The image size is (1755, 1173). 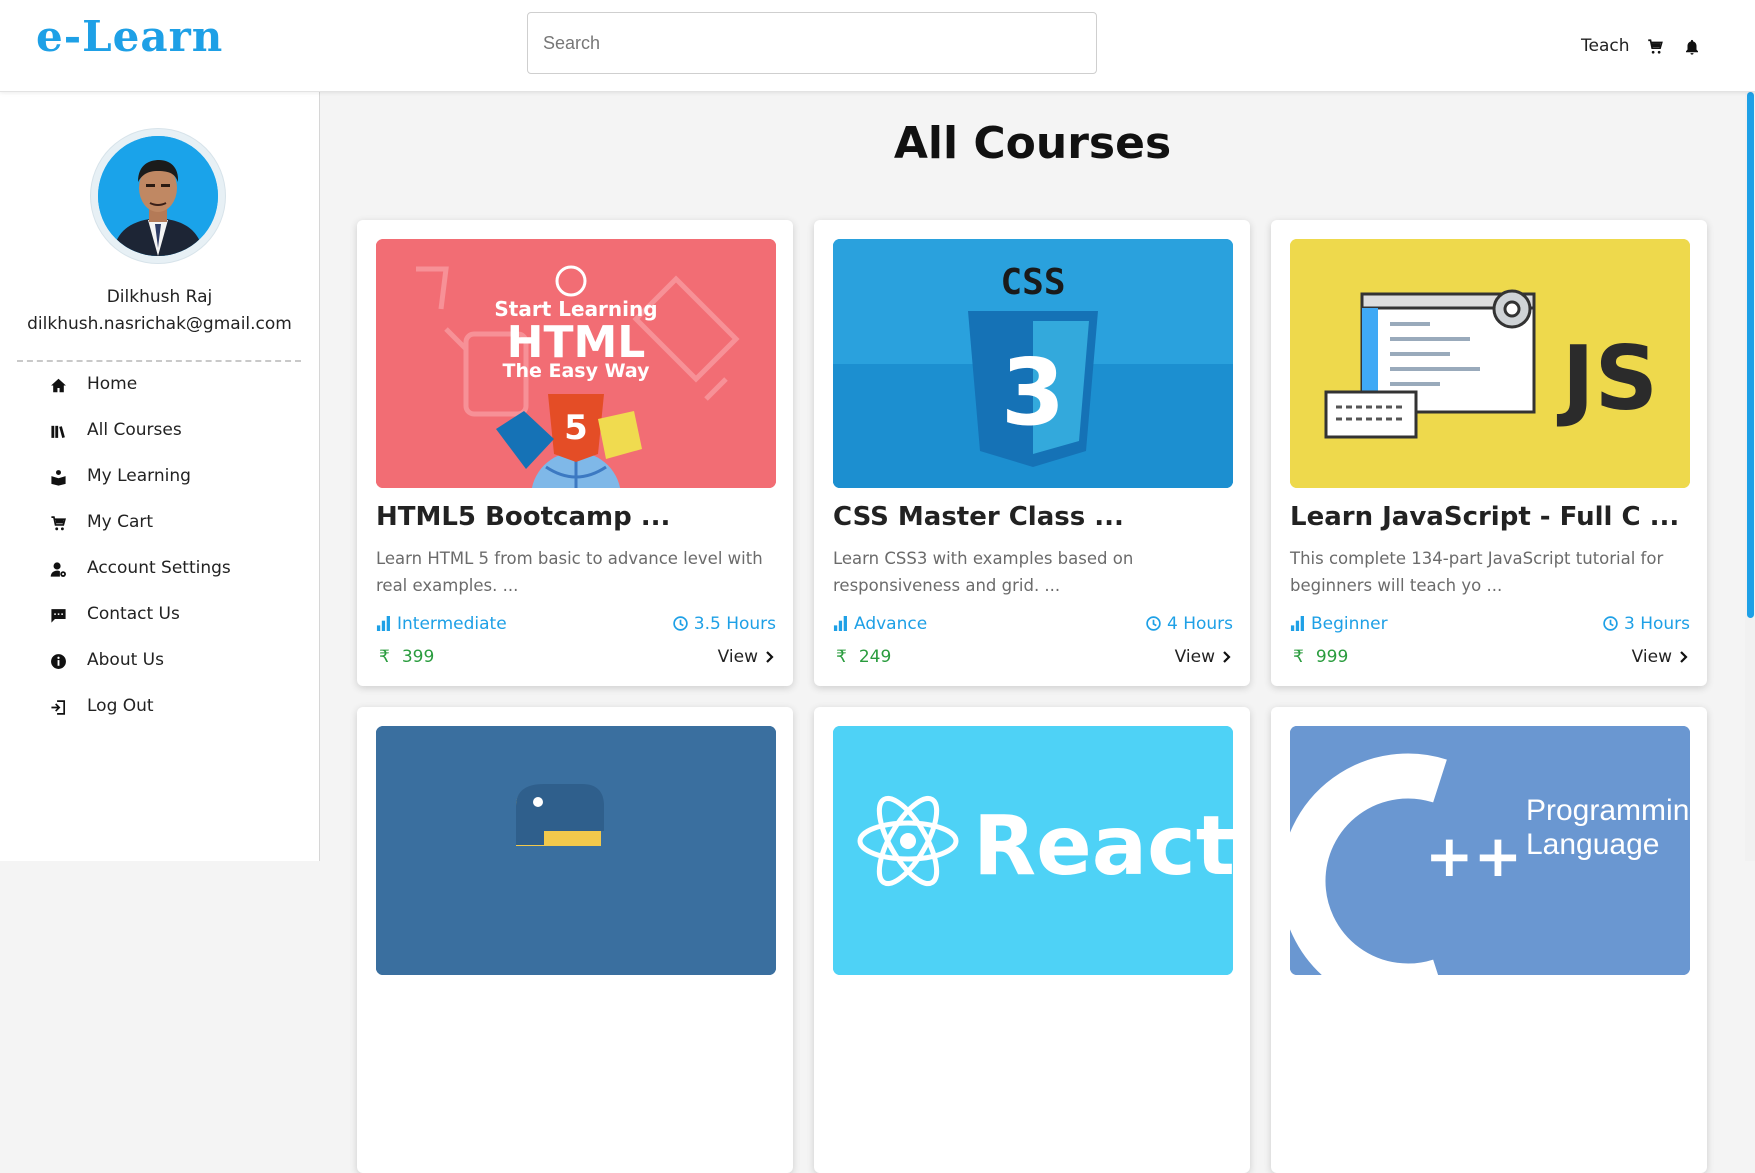 I want to click on duration-label: 3.5 Hours, so click(x=734, y=624).